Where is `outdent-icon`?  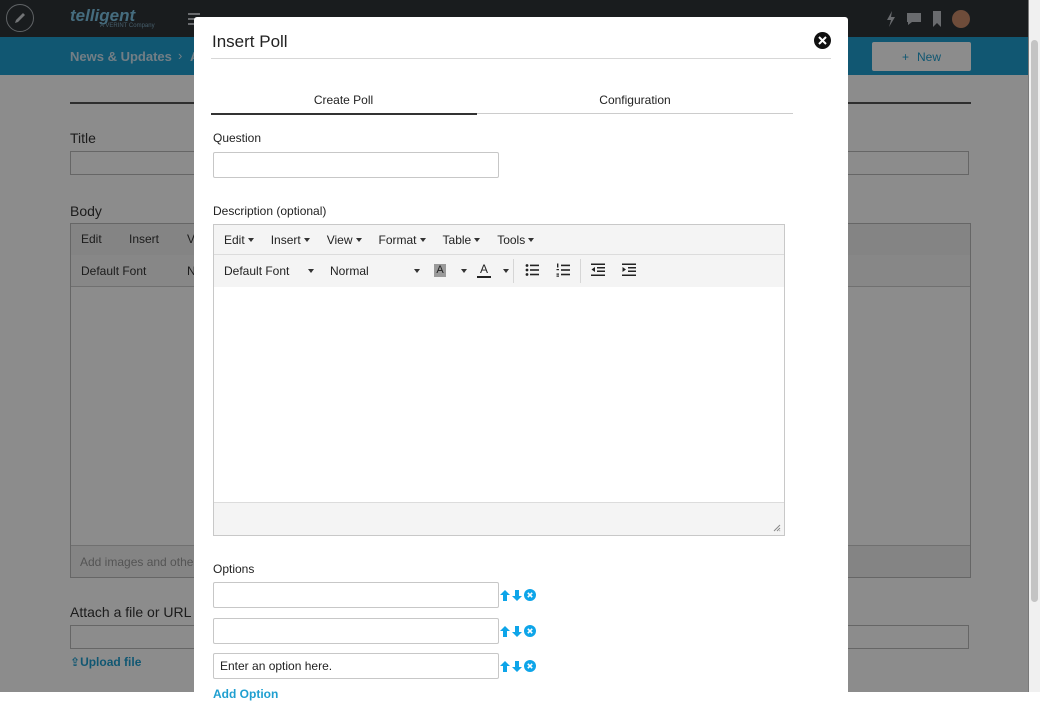
outdent-icon is located at coordinates (598, 270).